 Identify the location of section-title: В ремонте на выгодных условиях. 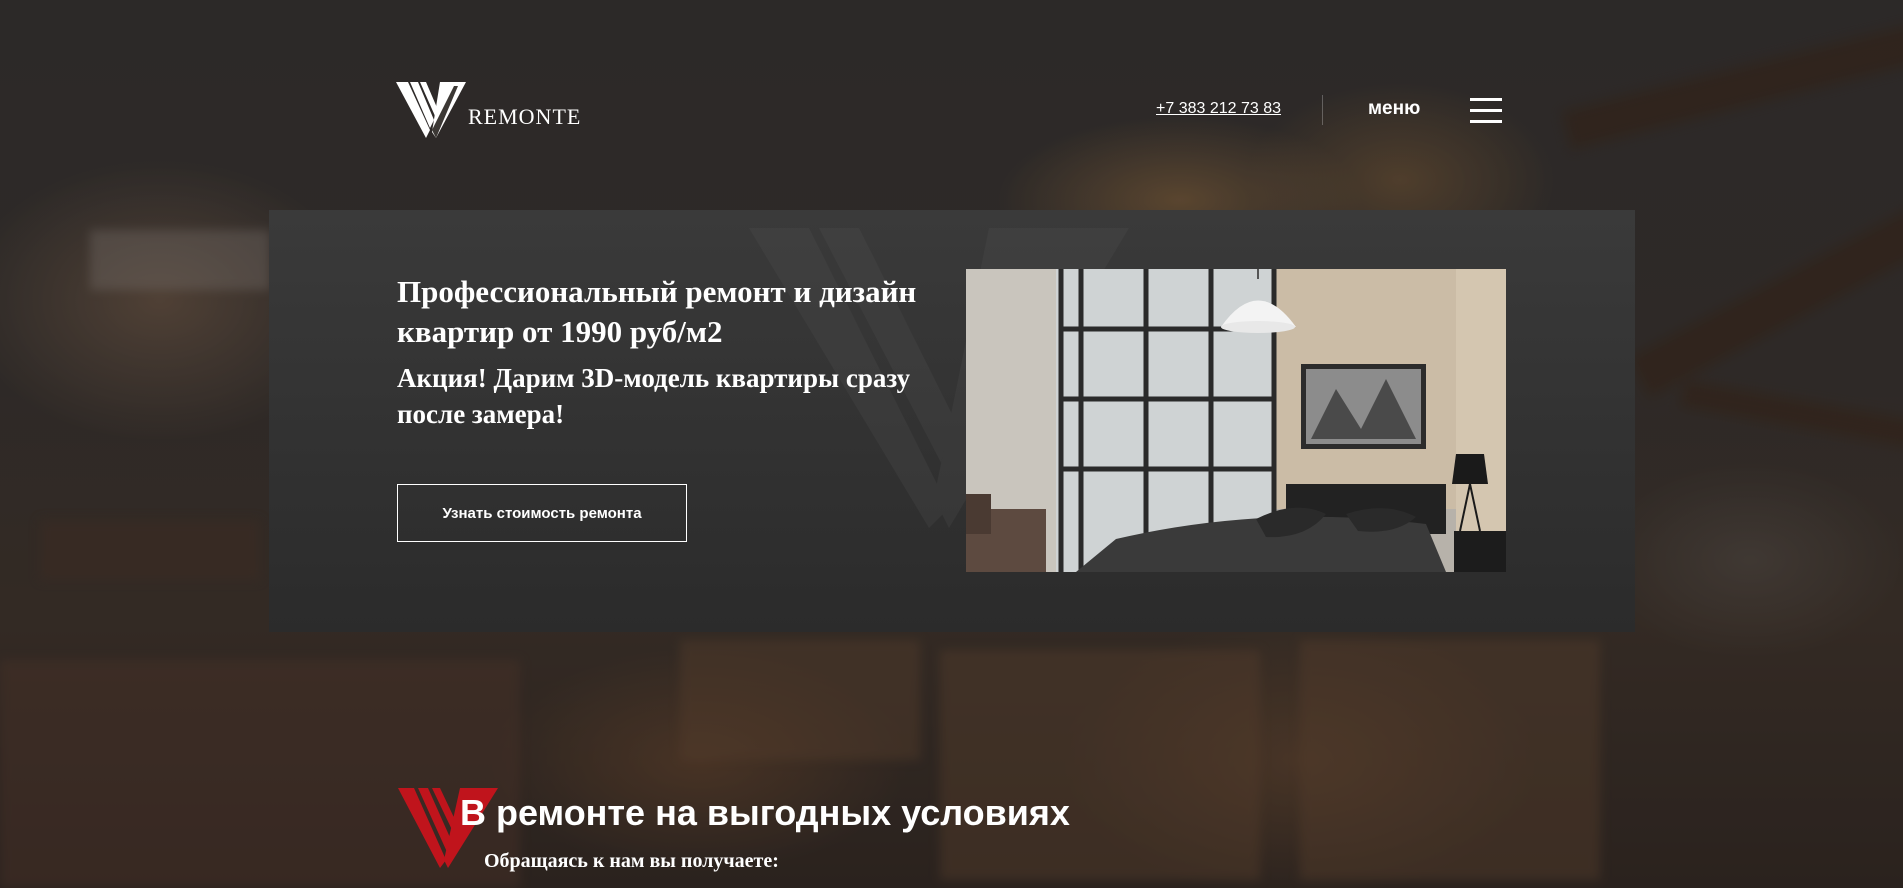
(765, 812).